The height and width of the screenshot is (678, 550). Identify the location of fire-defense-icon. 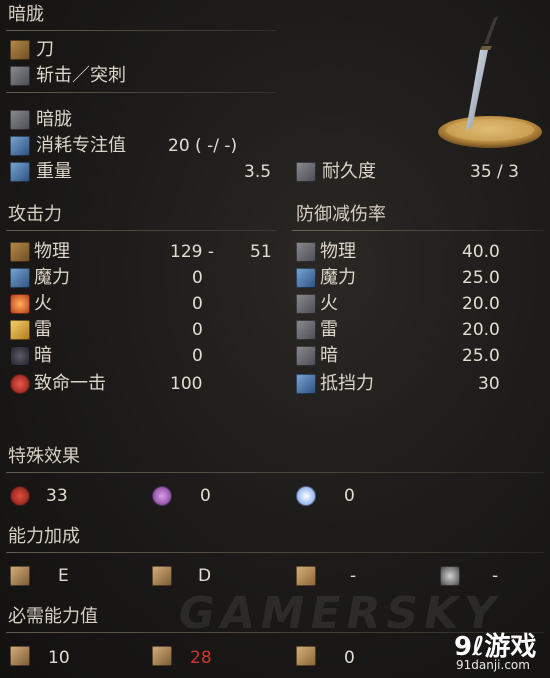
(306, 304).